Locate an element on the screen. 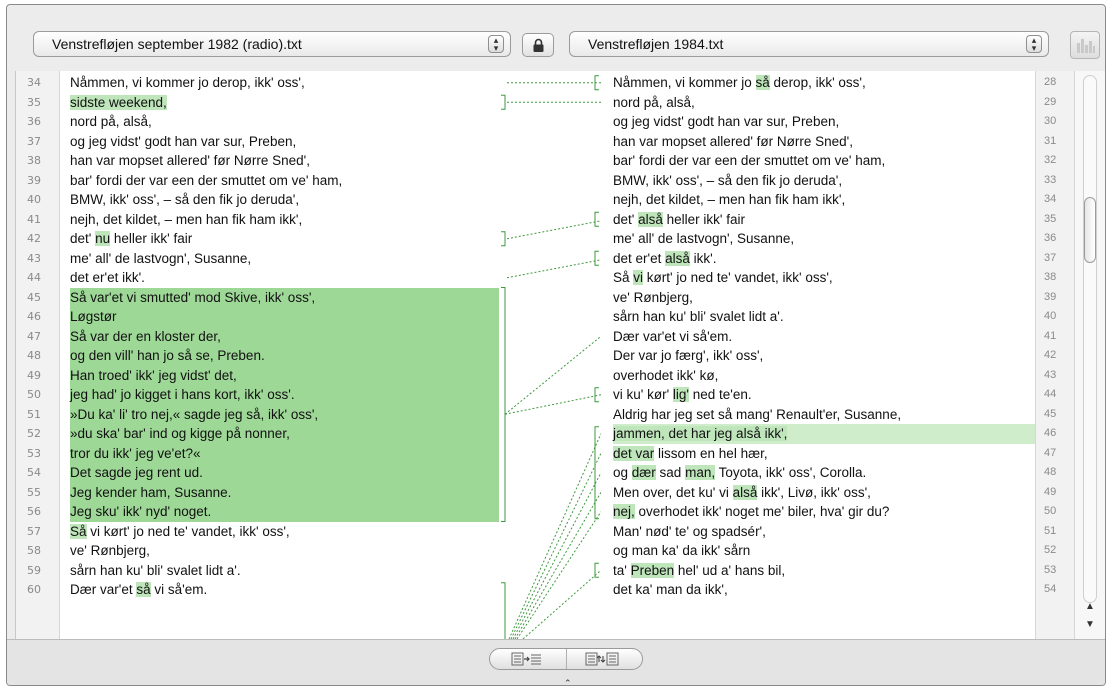  text-line: sidste weekend, is located at coordinates (284, 103).